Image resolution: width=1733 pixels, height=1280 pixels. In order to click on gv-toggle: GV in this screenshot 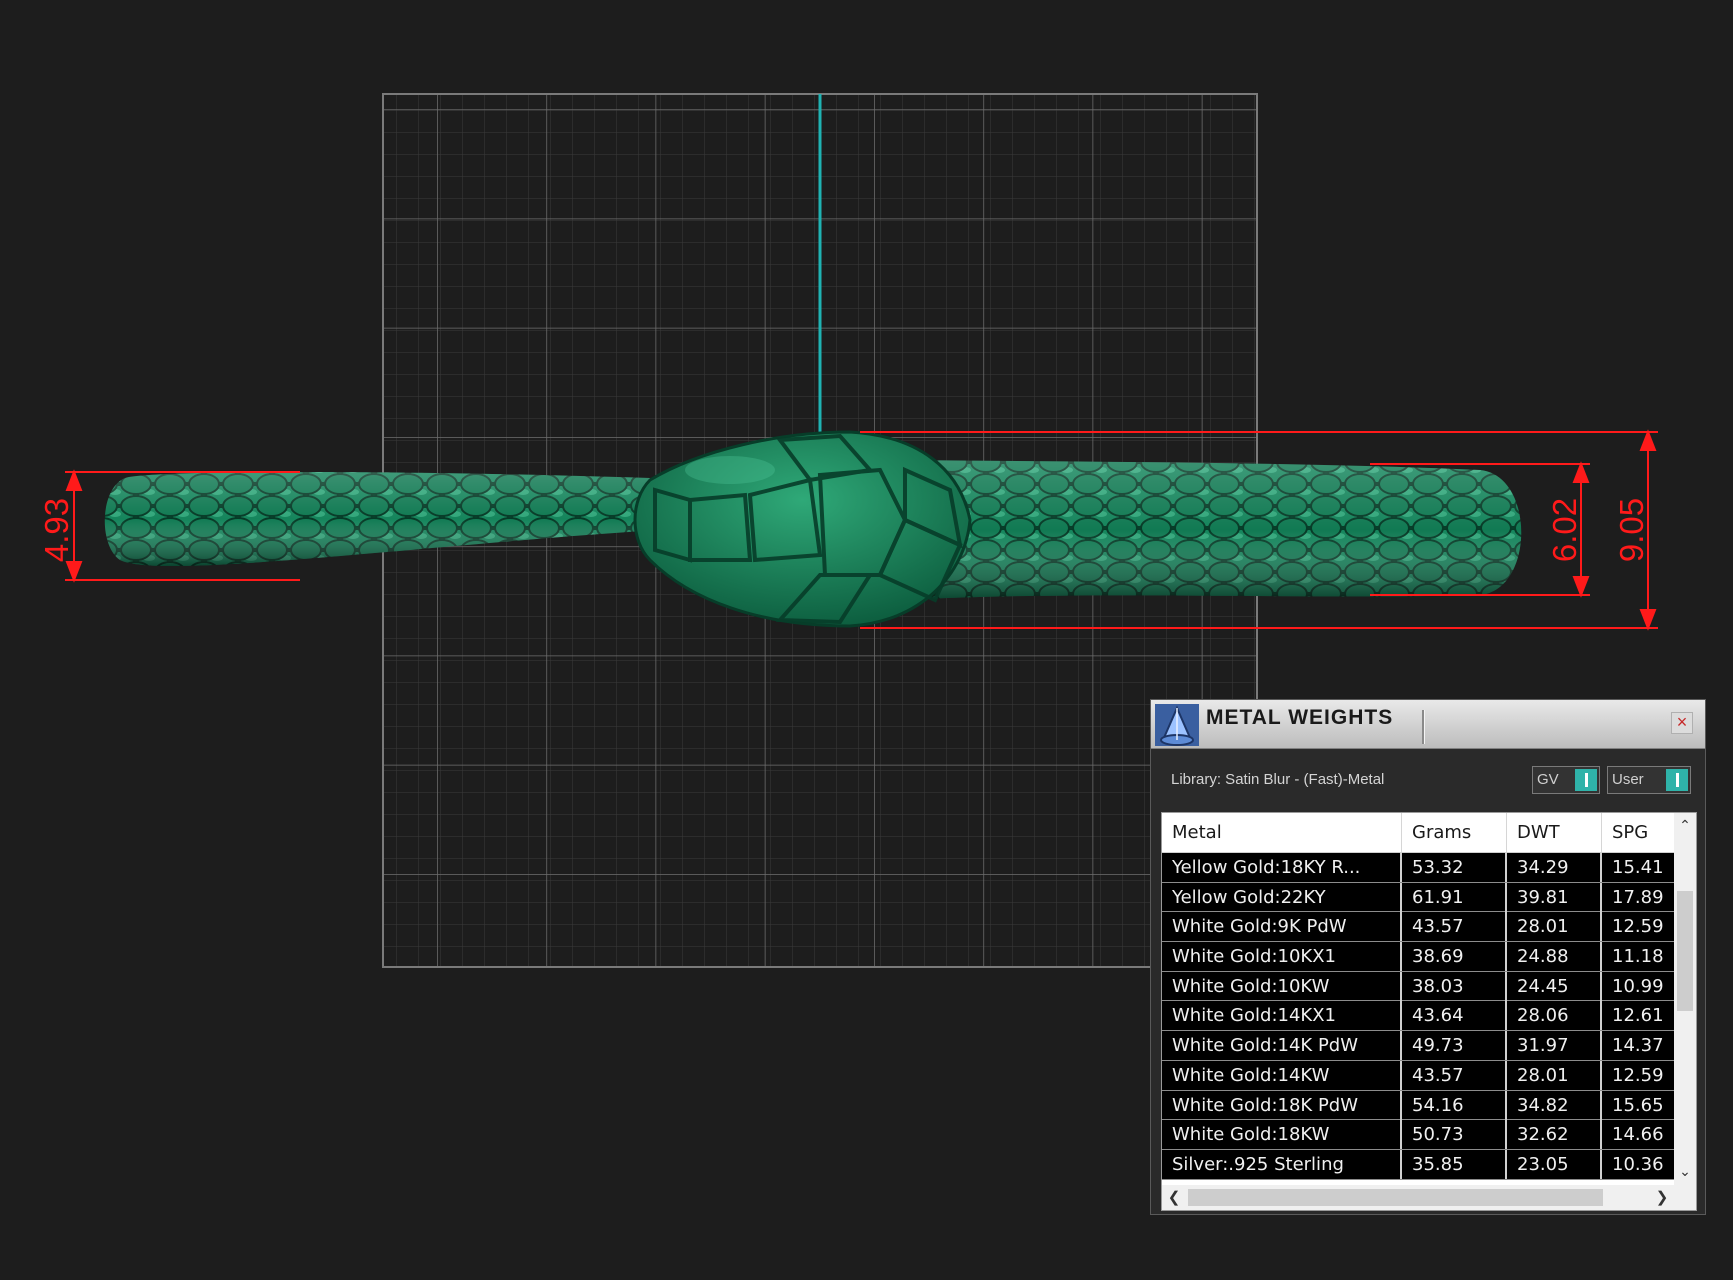, I will do `click(1566, 780)`.